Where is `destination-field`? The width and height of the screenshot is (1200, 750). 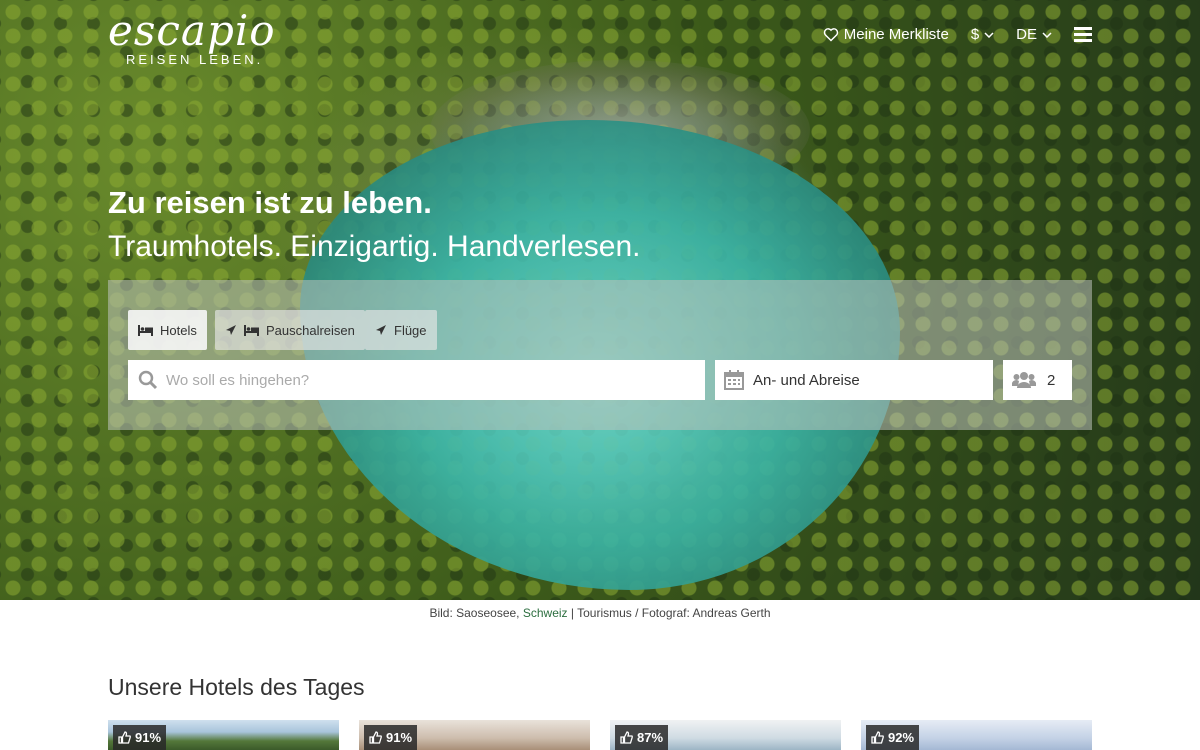 destination-field is located at coordinates (416, 380).